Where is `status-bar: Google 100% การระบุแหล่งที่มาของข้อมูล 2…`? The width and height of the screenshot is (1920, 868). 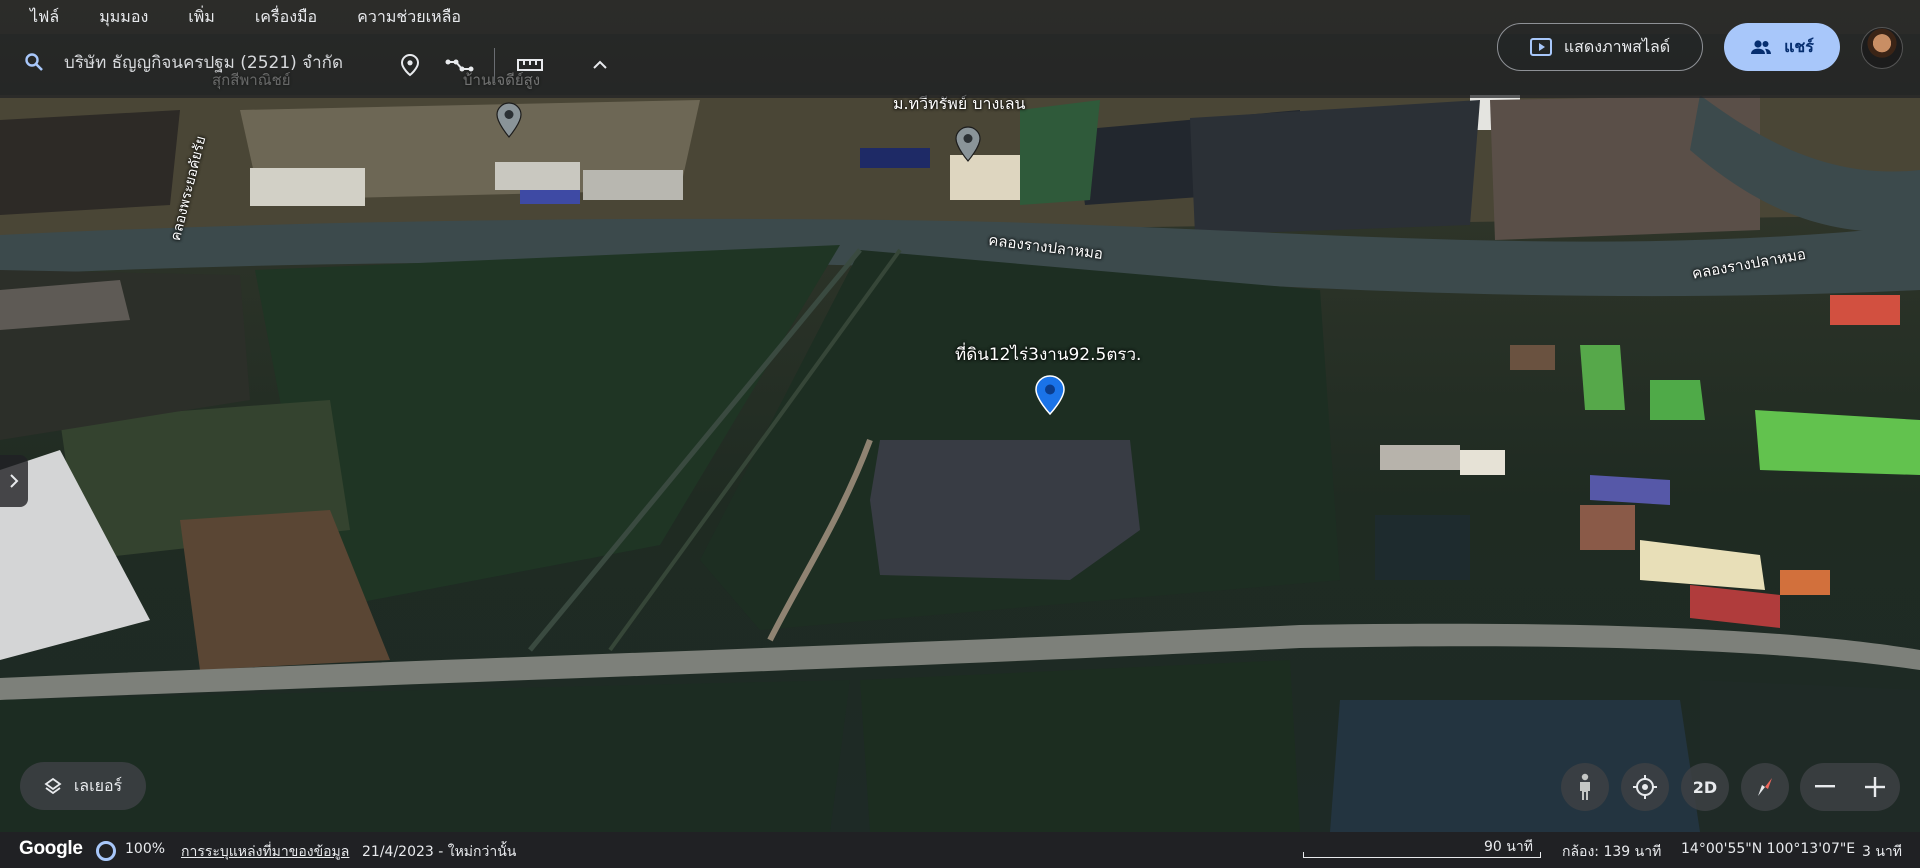 status-bar: Google 100% การระบุแหล่งที่มาของข้อมูล 2… is located at coordinates (960, 850).